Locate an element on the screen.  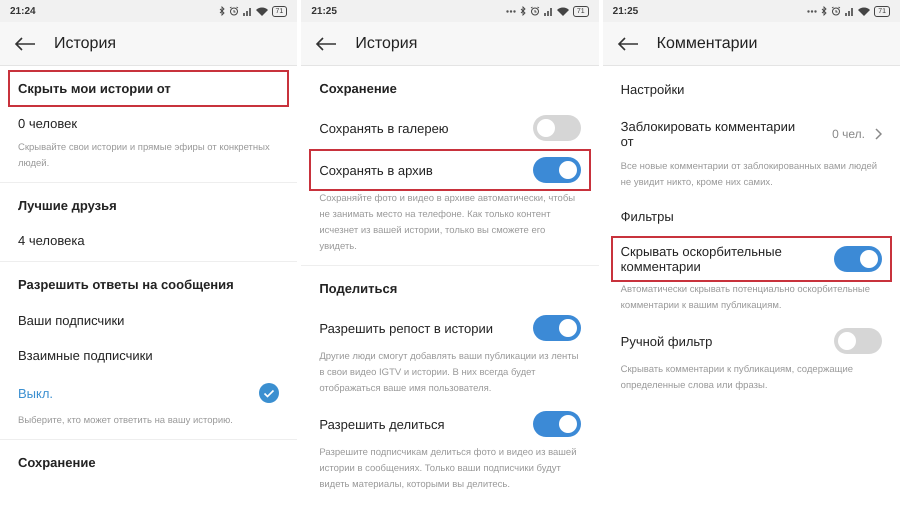
section-heading: Разрешить ответы на сообщения is located at coordinates (126, 284).